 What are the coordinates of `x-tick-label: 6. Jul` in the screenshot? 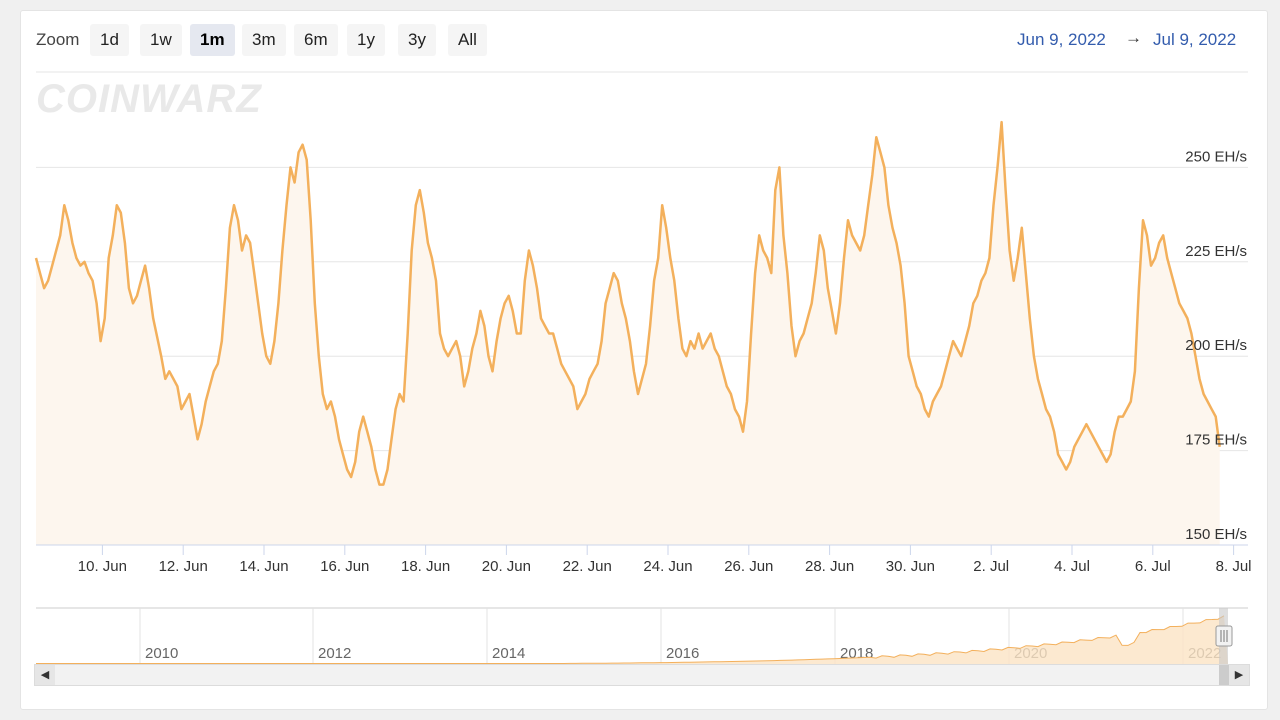 It's located at (1153, 566).